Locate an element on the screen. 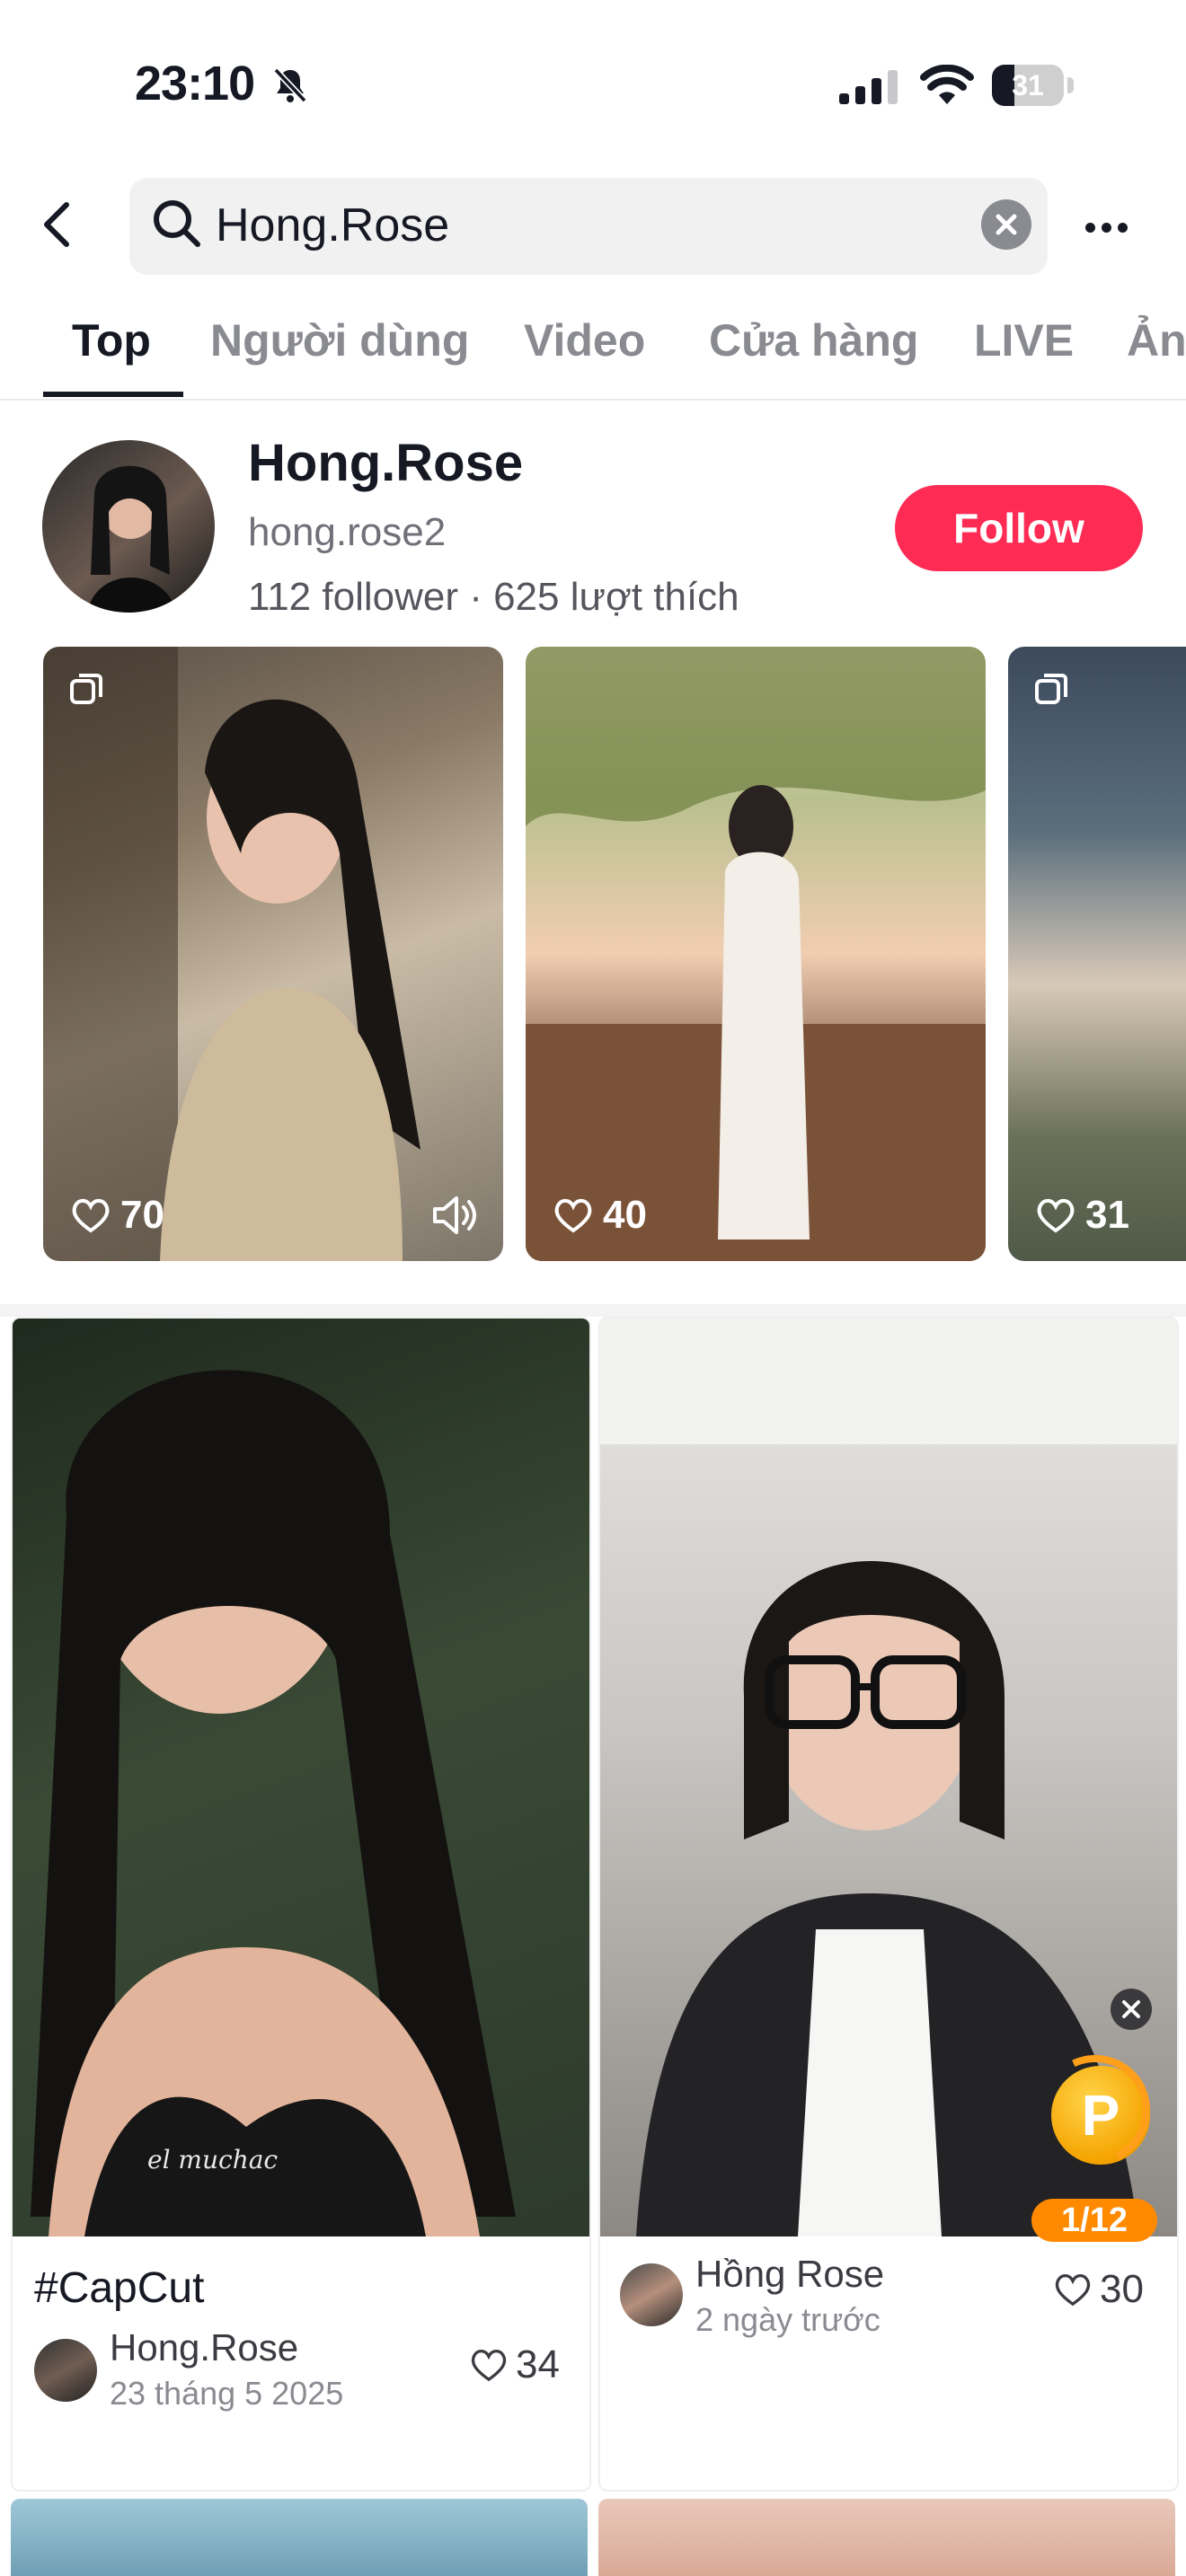 This screenshot has width=1186, height=2576. close-coin-widget-button is located at coordinates (1131, 2009).